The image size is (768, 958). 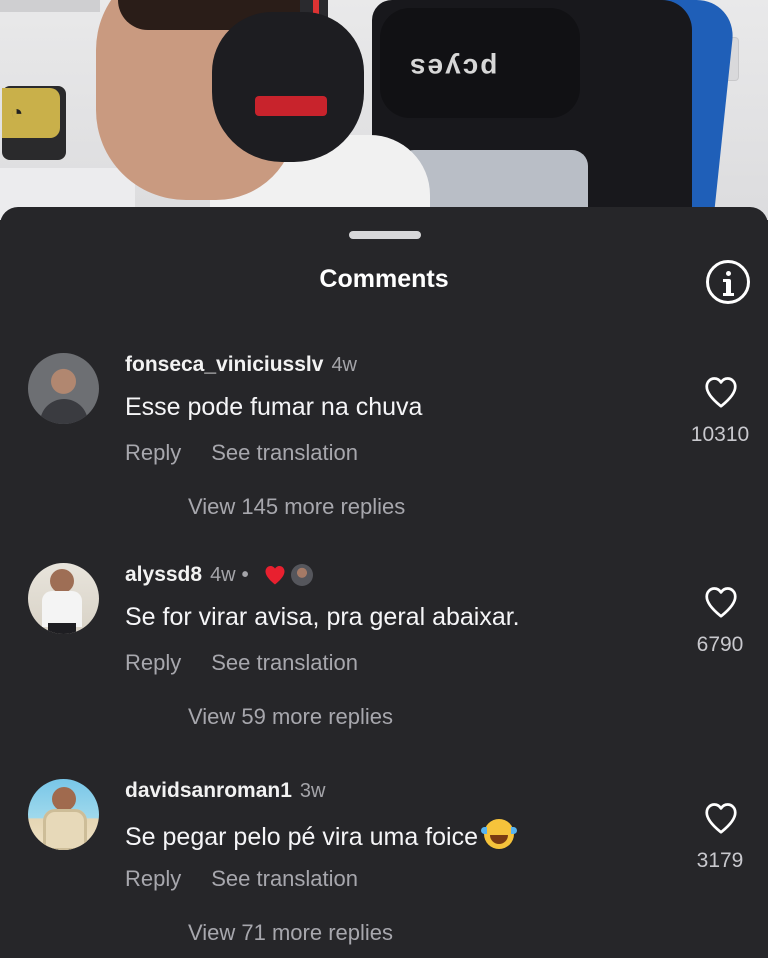 What do you see at coordinates (385, 235) in the screenshot?
I see `drag-handle` at bounding box center [385, 235].